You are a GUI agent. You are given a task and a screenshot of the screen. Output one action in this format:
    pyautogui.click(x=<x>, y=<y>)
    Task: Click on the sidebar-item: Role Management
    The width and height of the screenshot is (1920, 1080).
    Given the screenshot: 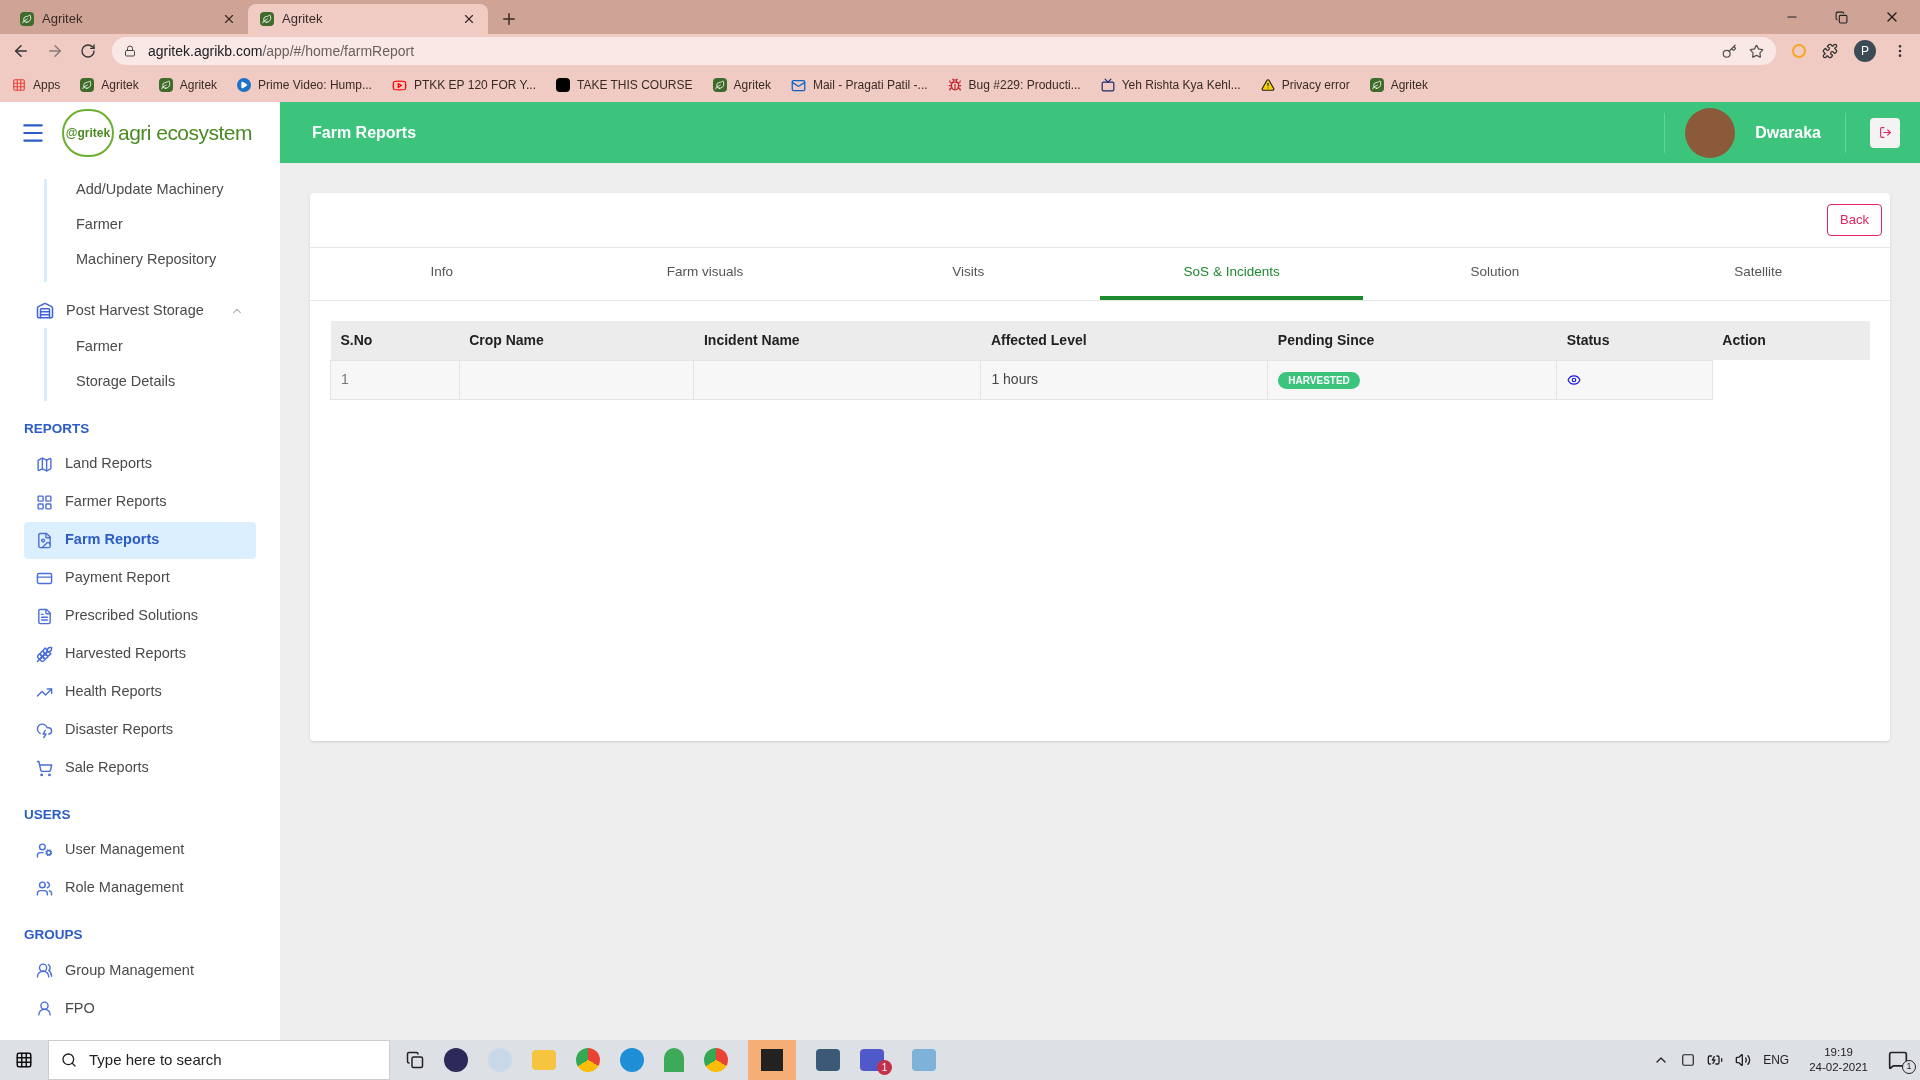 What is the action you would take?
    pyautogui.click(x=140, y=888)
    